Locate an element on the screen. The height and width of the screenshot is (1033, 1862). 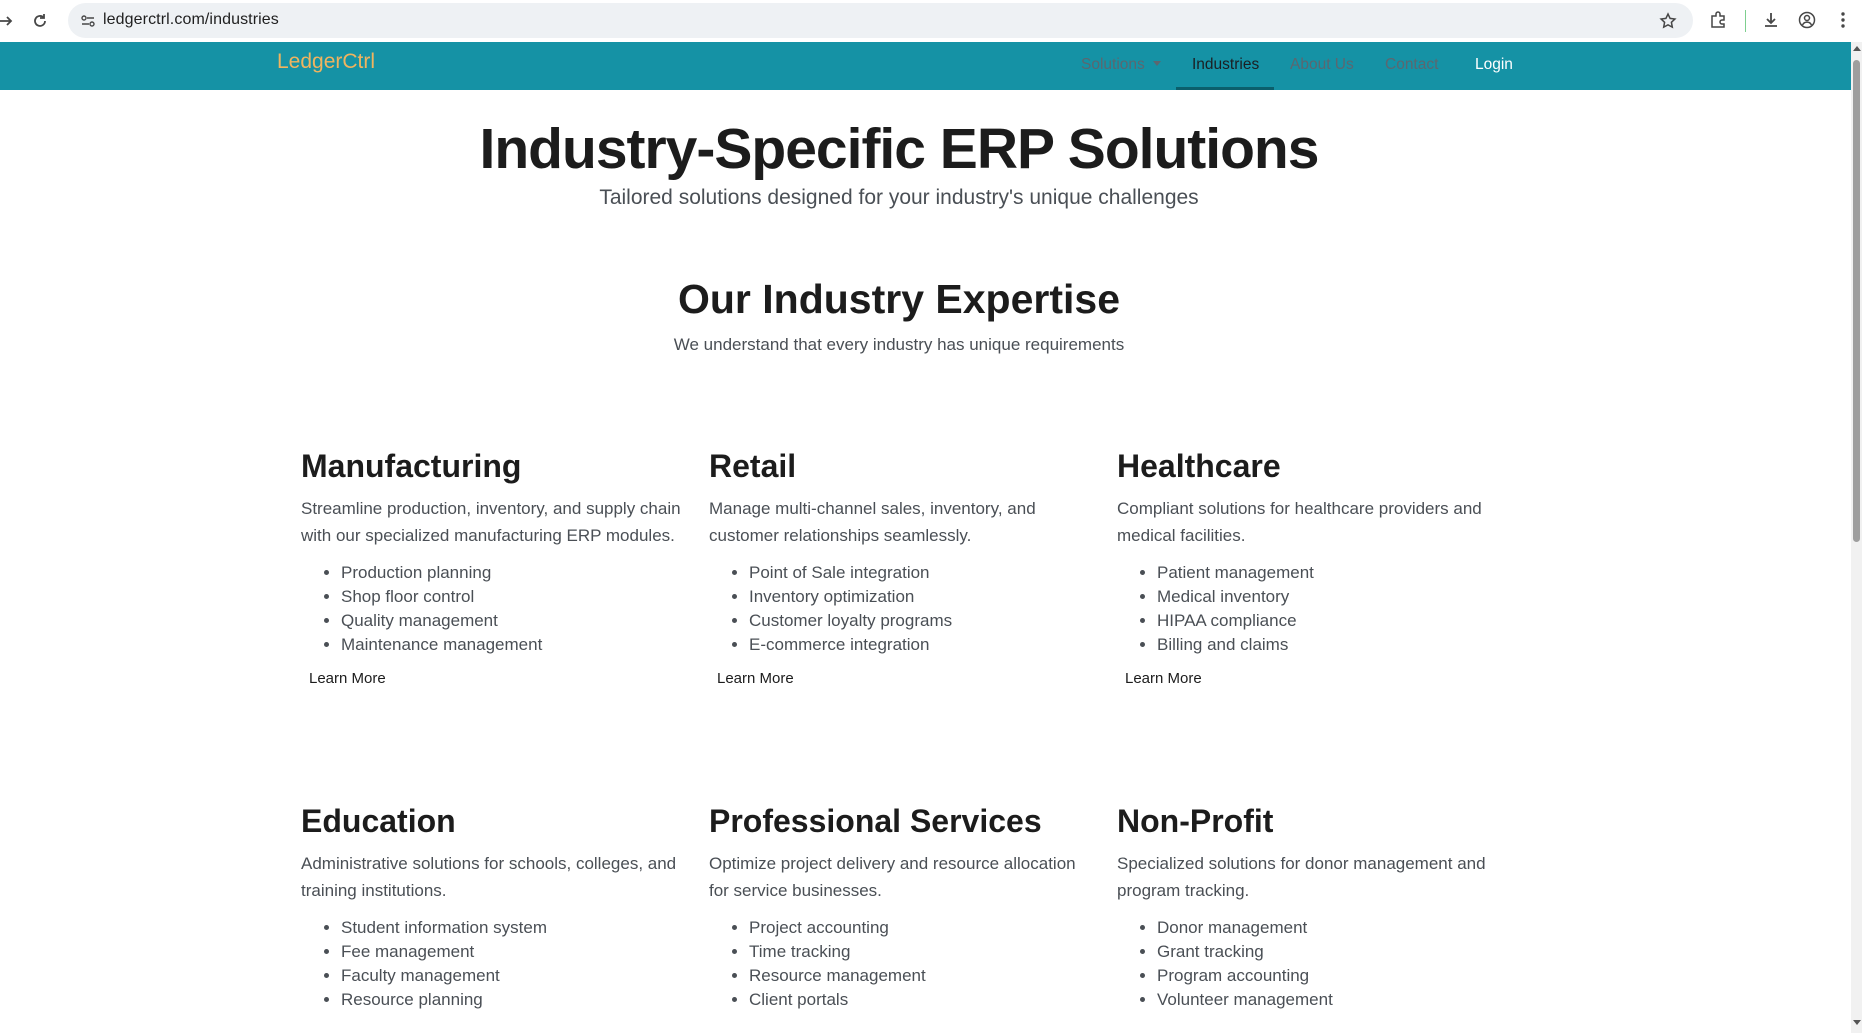
reload-icon is located at coordinates (40, 21).